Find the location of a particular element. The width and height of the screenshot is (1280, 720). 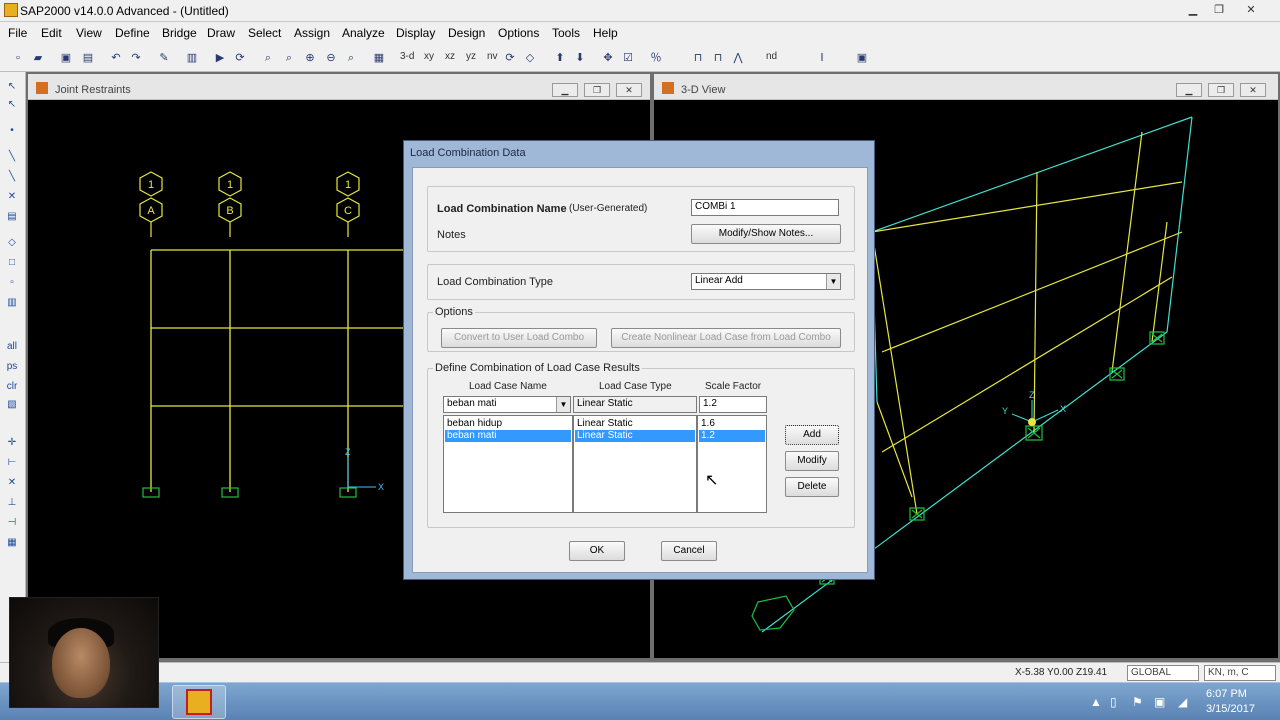

cancel-button: Cancel is located at coordinates (689, 551).